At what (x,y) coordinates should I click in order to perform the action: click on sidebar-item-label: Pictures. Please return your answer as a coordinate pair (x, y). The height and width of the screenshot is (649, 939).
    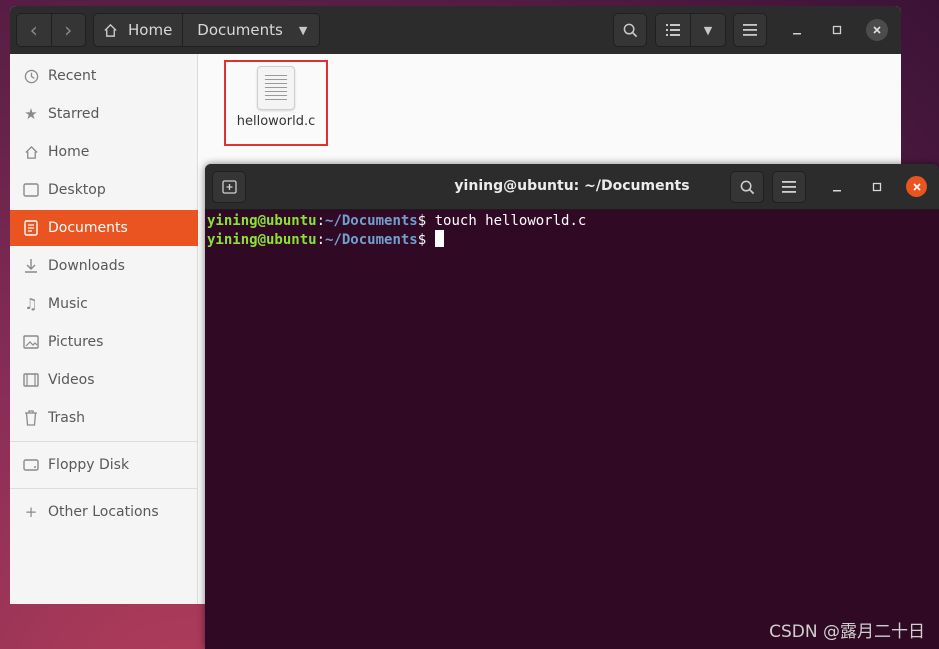
    Looking at the image, I should click on (76, 342).